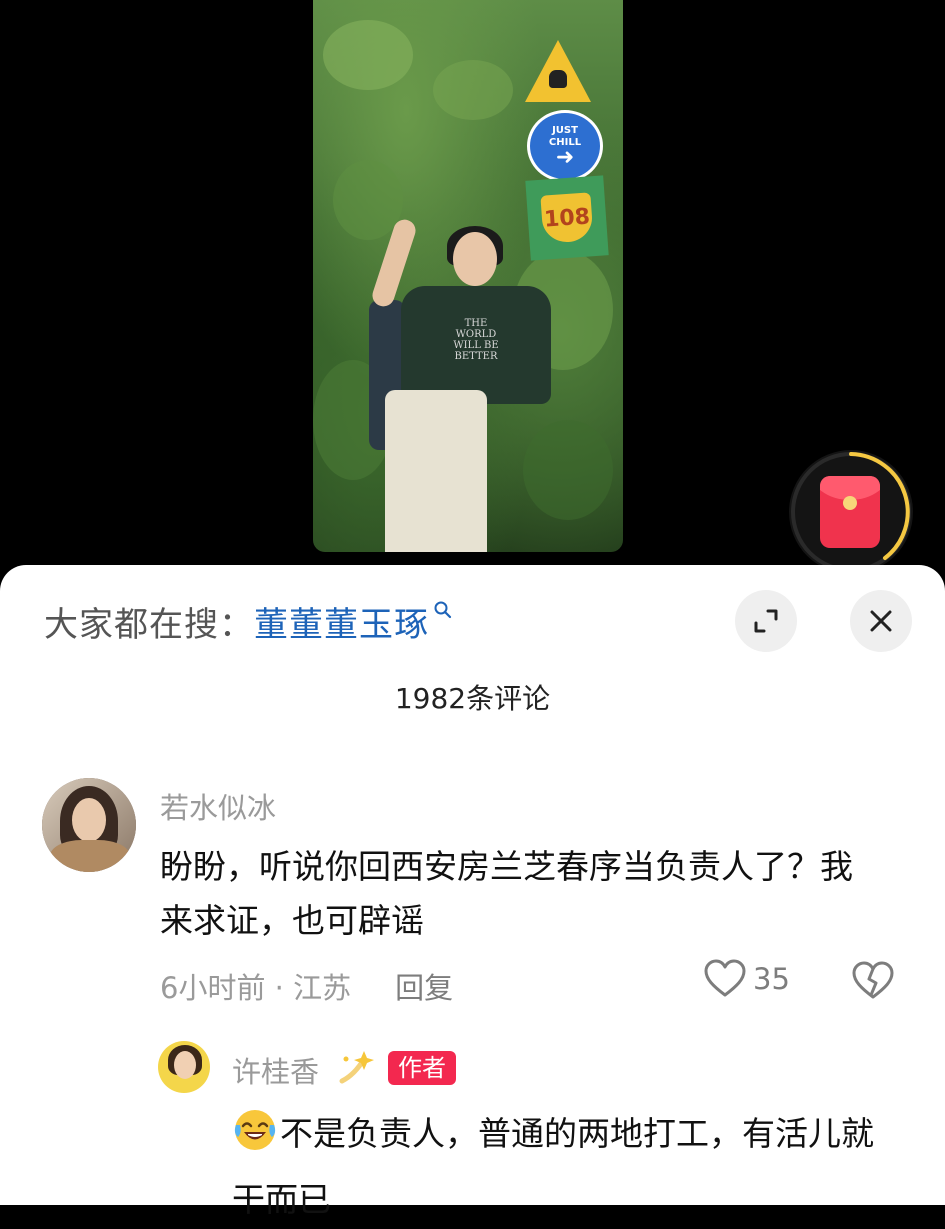  I want to click on reply-text: 不是负责人，普通的两地打工，有活儿就干而已, so click(562, 1167).